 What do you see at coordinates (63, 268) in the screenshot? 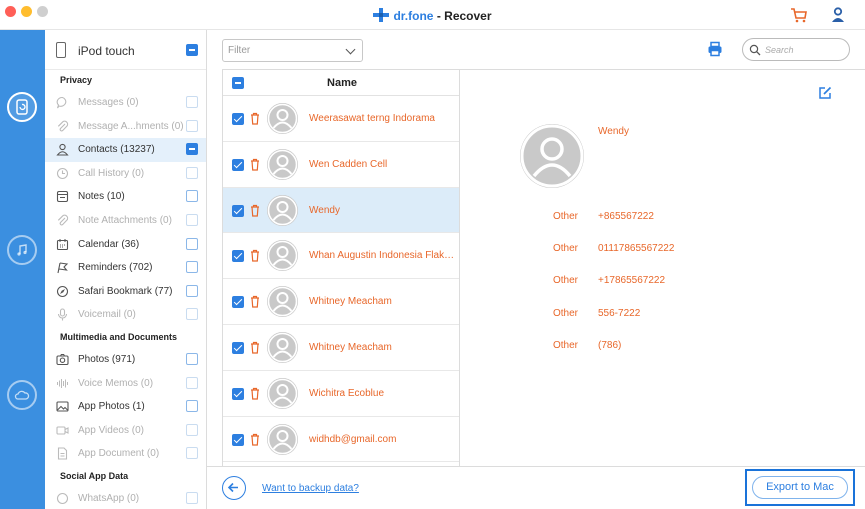
I see `reminder-flag-icon` at bounding box center [63, 268].